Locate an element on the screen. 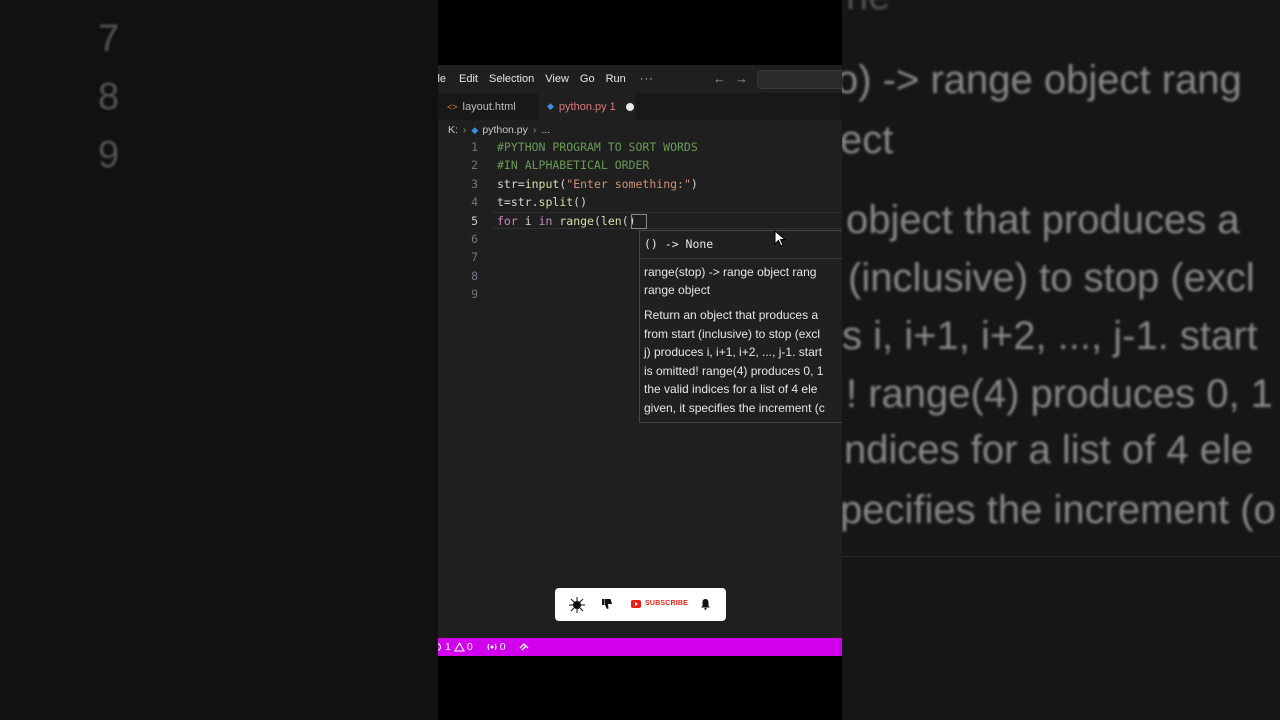 This screenshot has height=720, width=1280. command-center-search is located at coordinates (799, 79).